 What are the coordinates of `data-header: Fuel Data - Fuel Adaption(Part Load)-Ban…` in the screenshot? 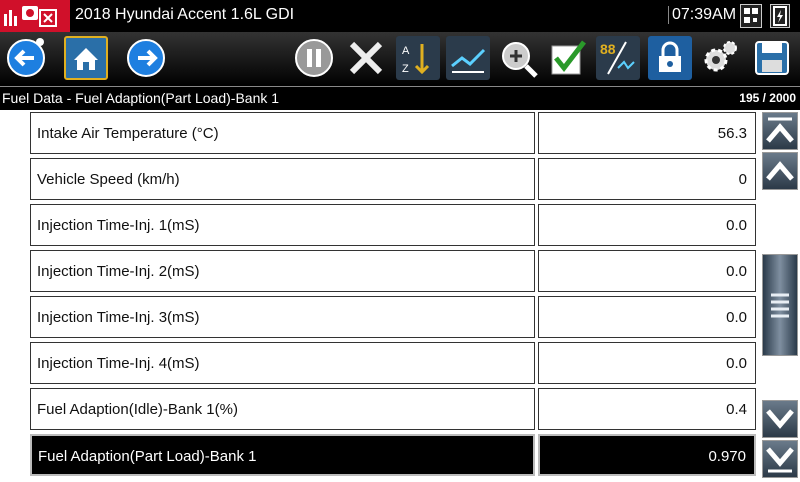 It's located at (400, 98).